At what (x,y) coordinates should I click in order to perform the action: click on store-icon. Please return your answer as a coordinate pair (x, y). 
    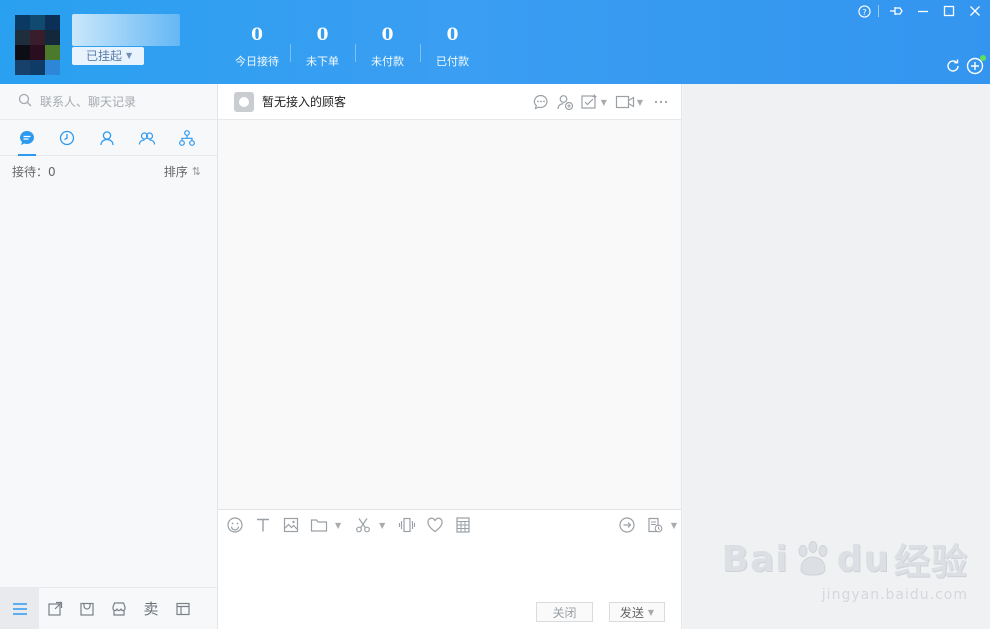
    Looking at the image, I should click on (119, 608).